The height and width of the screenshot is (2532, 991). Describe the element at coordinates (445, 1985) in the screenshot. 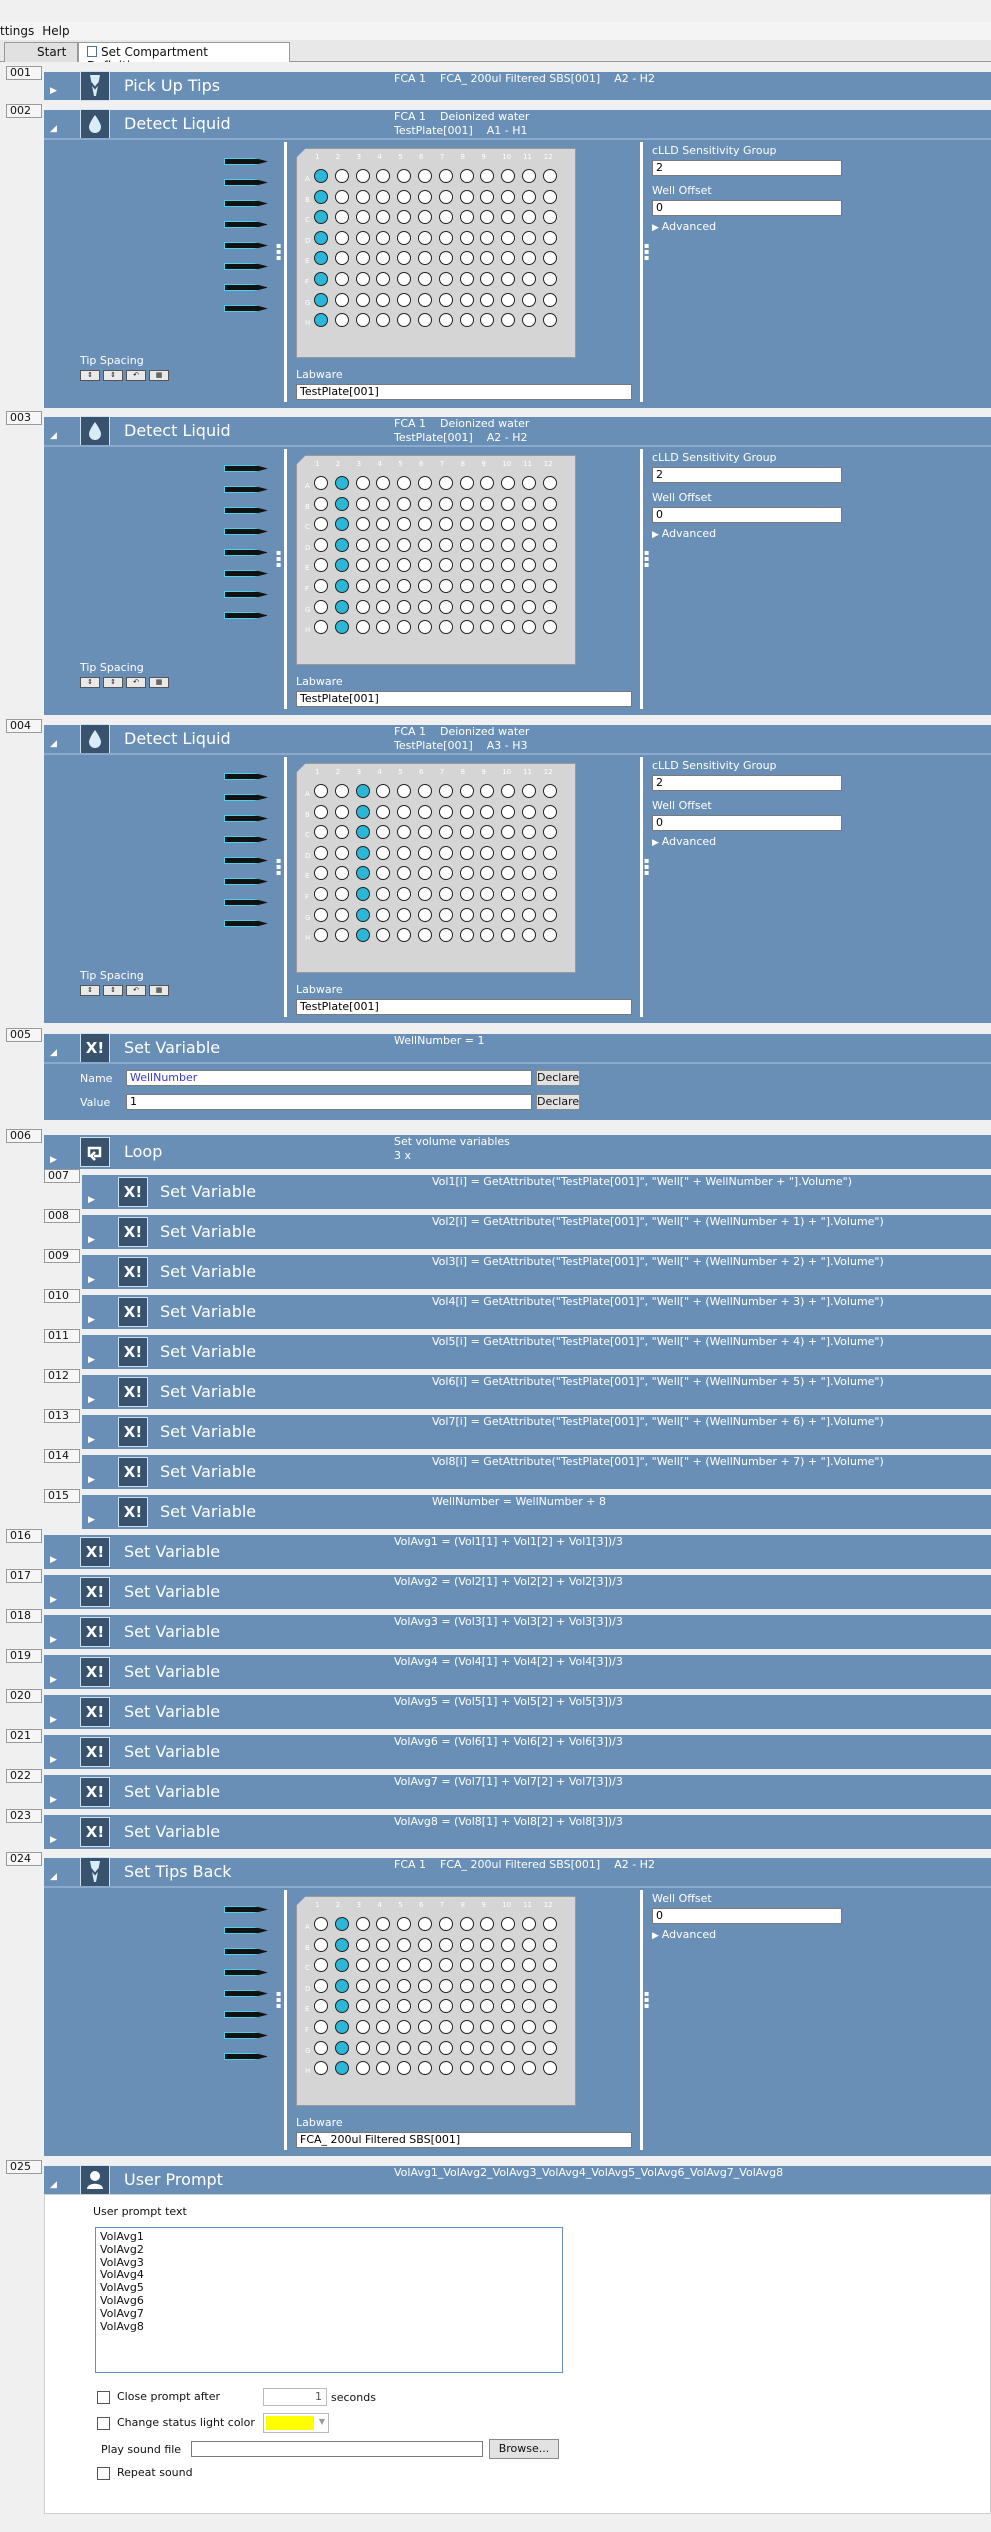

I see `well-D7` at that location.